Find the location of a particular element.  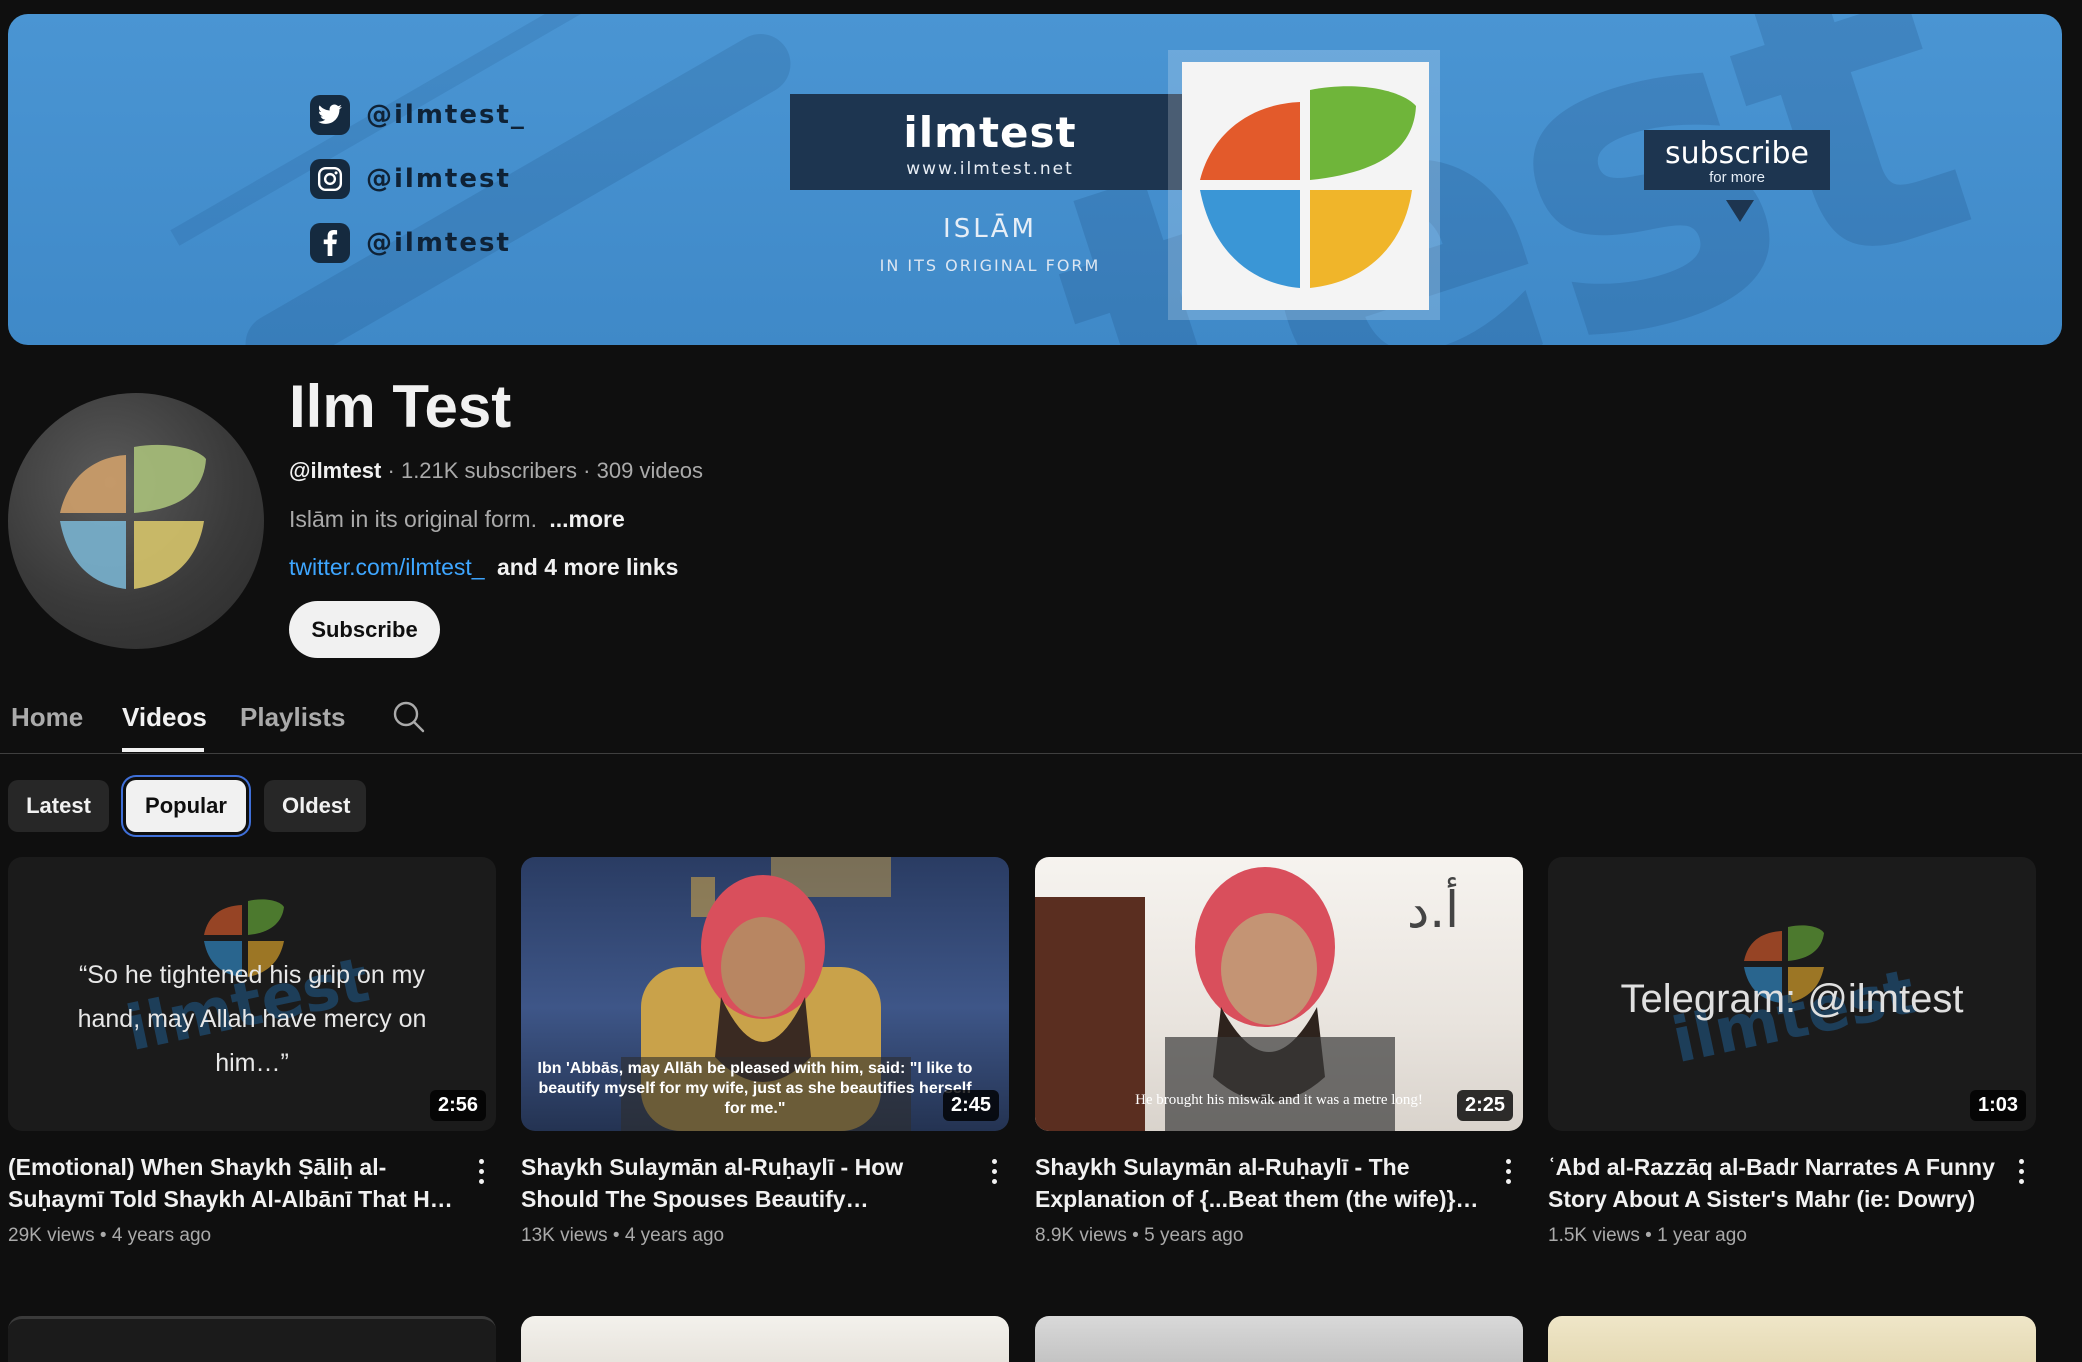

video-duration: 2:56 is located at coordinates (457, 1105).